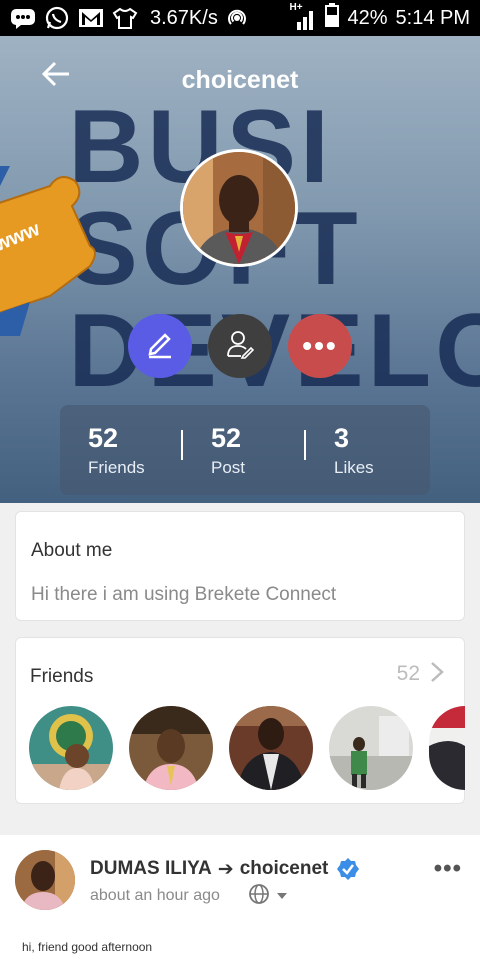  What do you see at coordinates (296, 7) in the screenshot?
I see `network-type: H+` at bounding box center [296, 7].